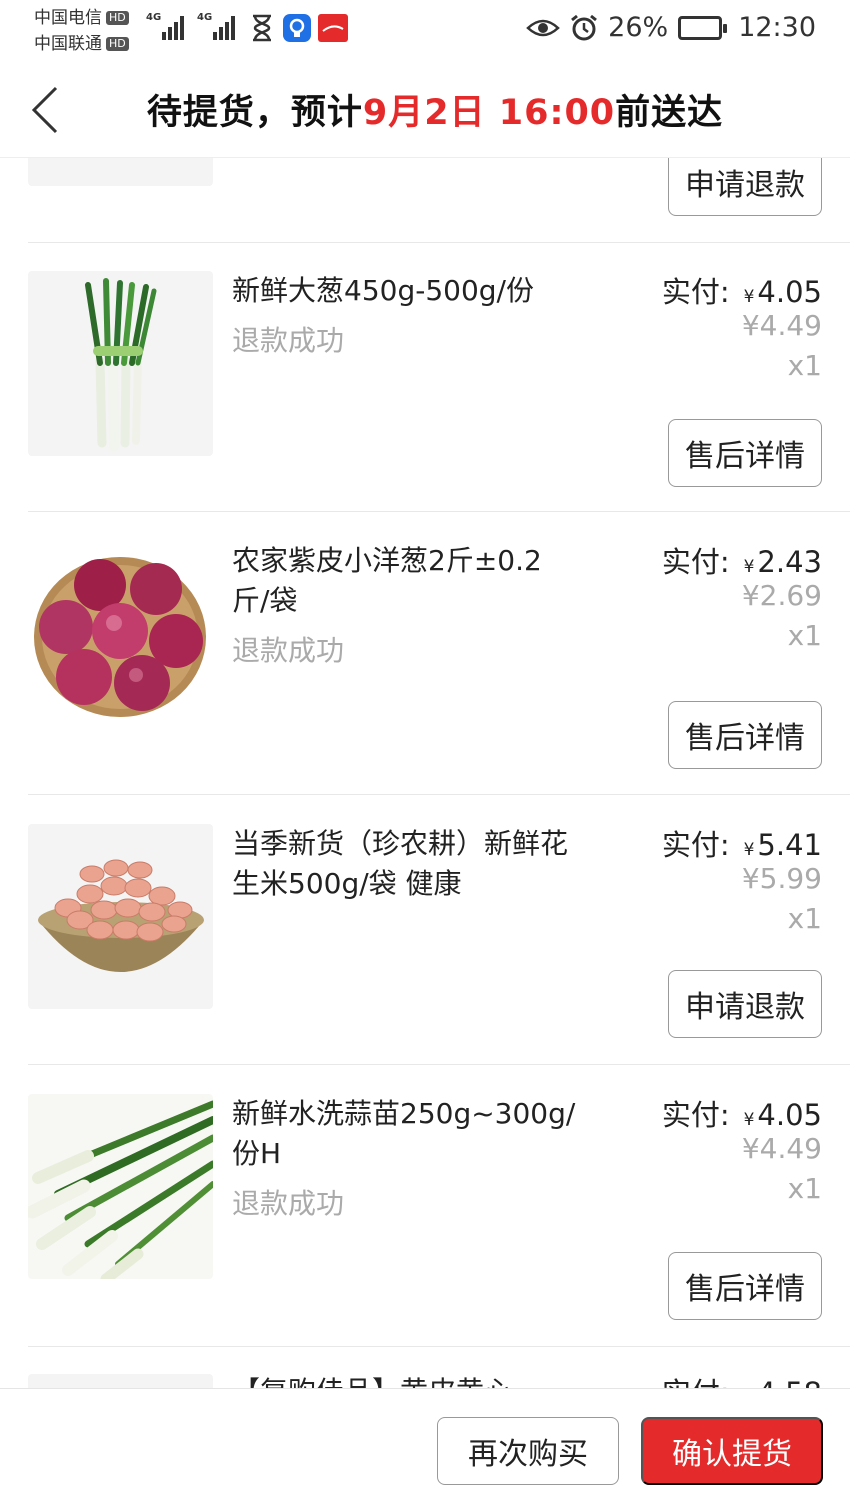 The width and height of the screenshot is (850, 1511). I want to click on navigation-bar: 待提货，预计9月2日 16:00前送达, so click(425, 110).